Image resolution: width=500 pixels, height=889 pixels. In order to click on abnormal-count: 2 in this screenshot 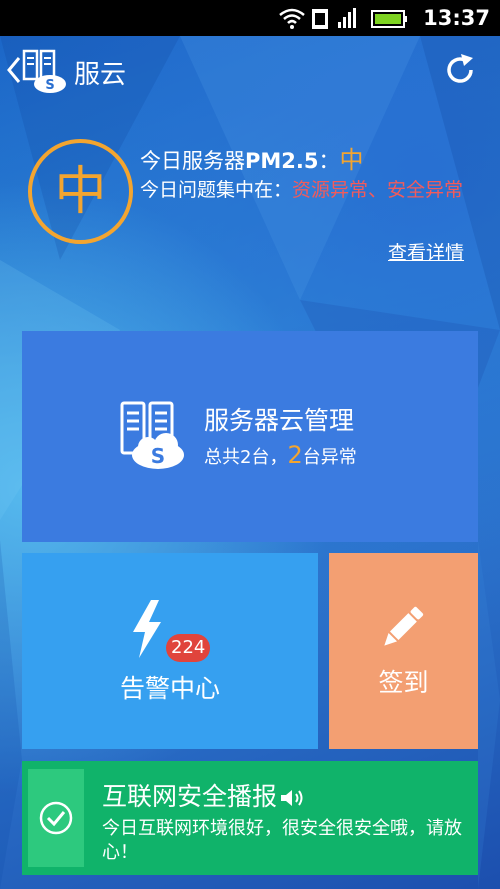, I will do `click(295, 455)`.